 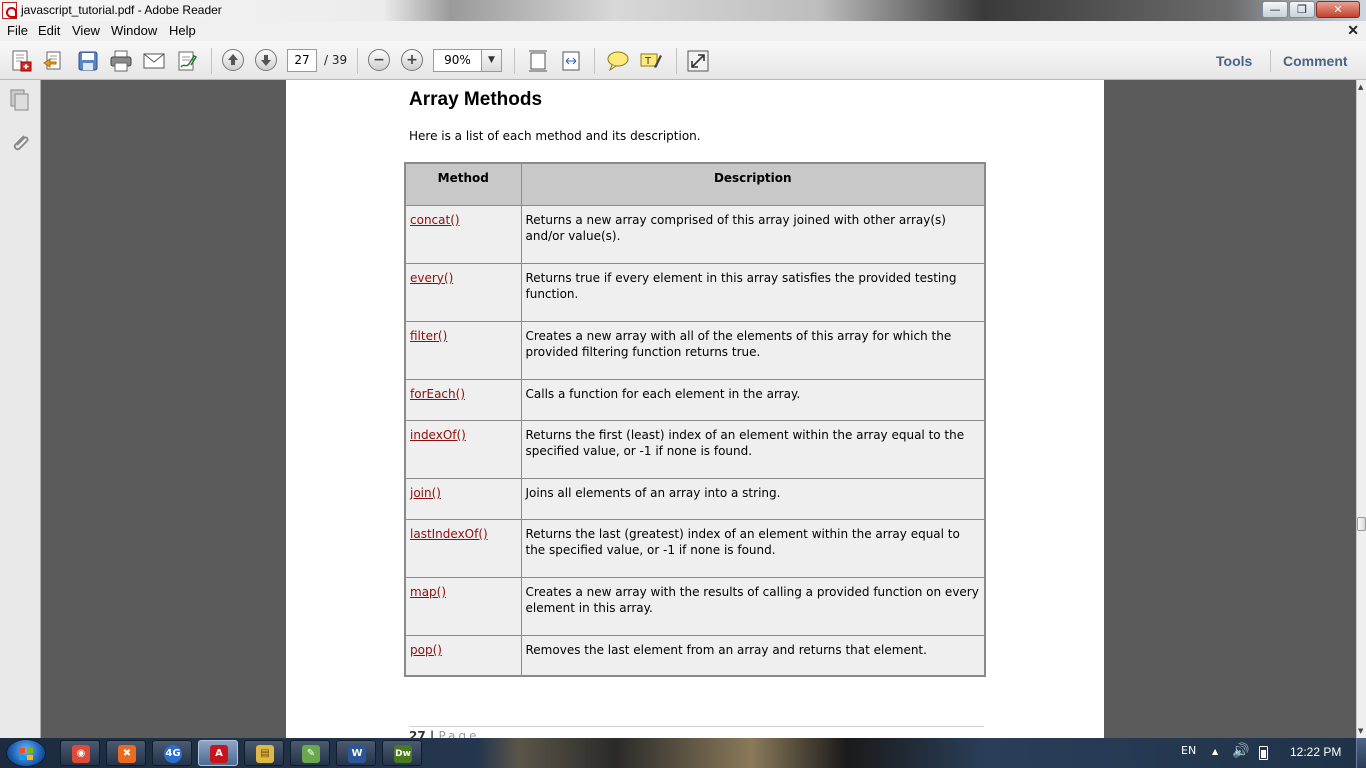 What do you see at coordinates (426, 650) in the screenshot?
I see `method-link-pop: pop()` at bounding box center [426, 650].